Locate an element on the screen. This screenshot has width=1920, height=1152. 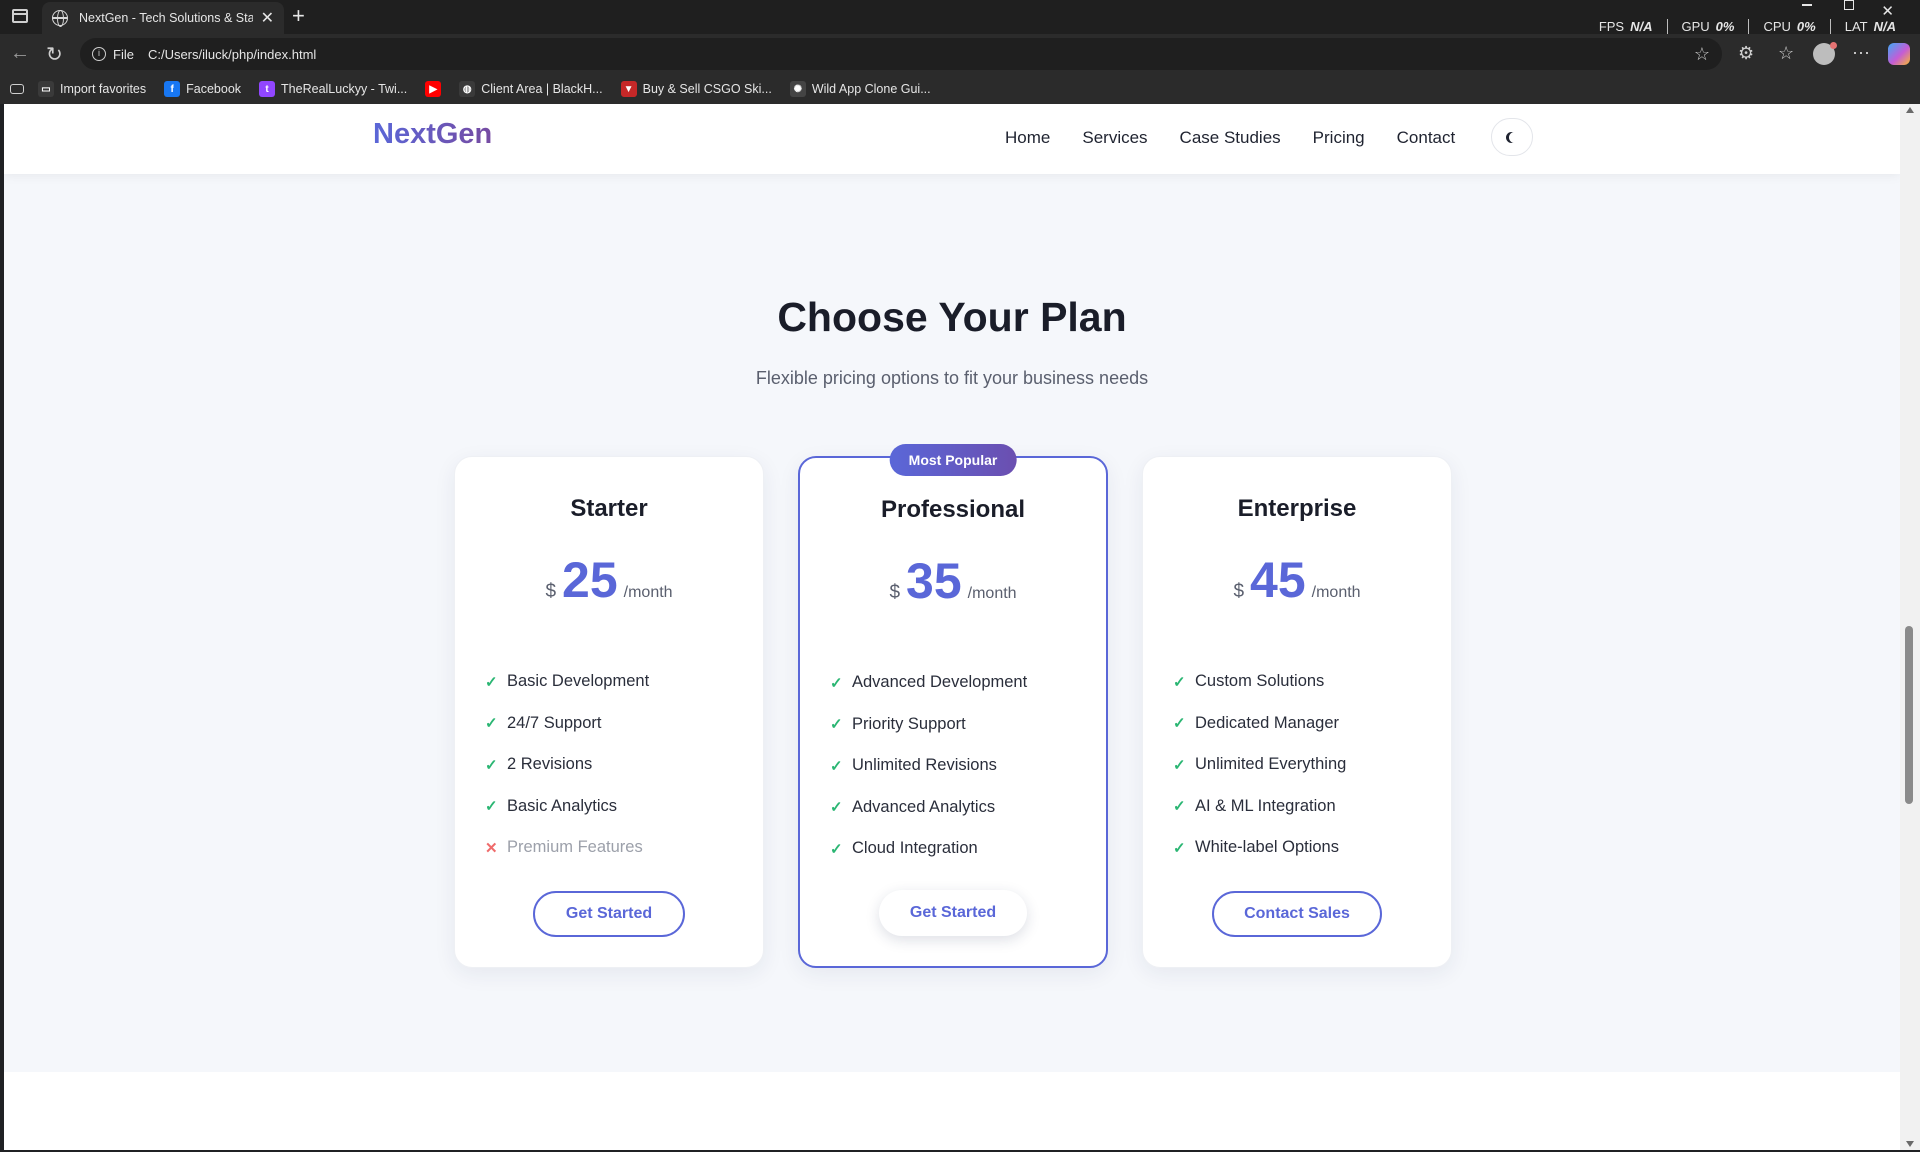
feature-text: Custom Solutions is located at coordinates (1260, 681).